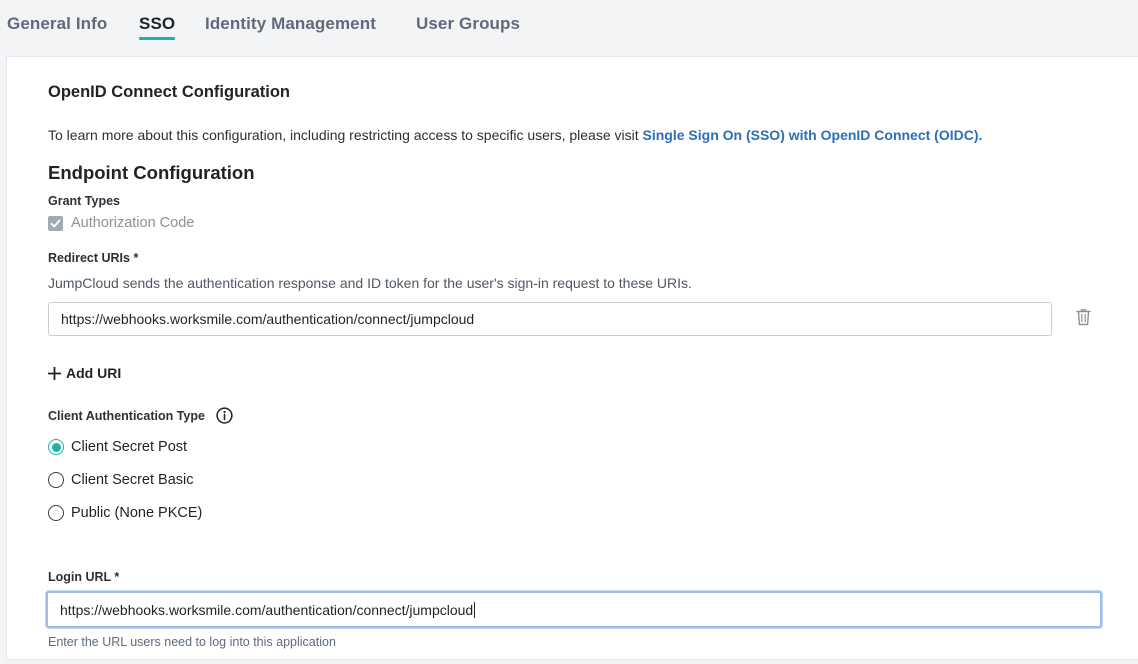  What do you see at coordinates (169, 92) in the screenshot?
I see `oidc-section-title: OpenID Connect Configuration` at bounding box center [169, 92].